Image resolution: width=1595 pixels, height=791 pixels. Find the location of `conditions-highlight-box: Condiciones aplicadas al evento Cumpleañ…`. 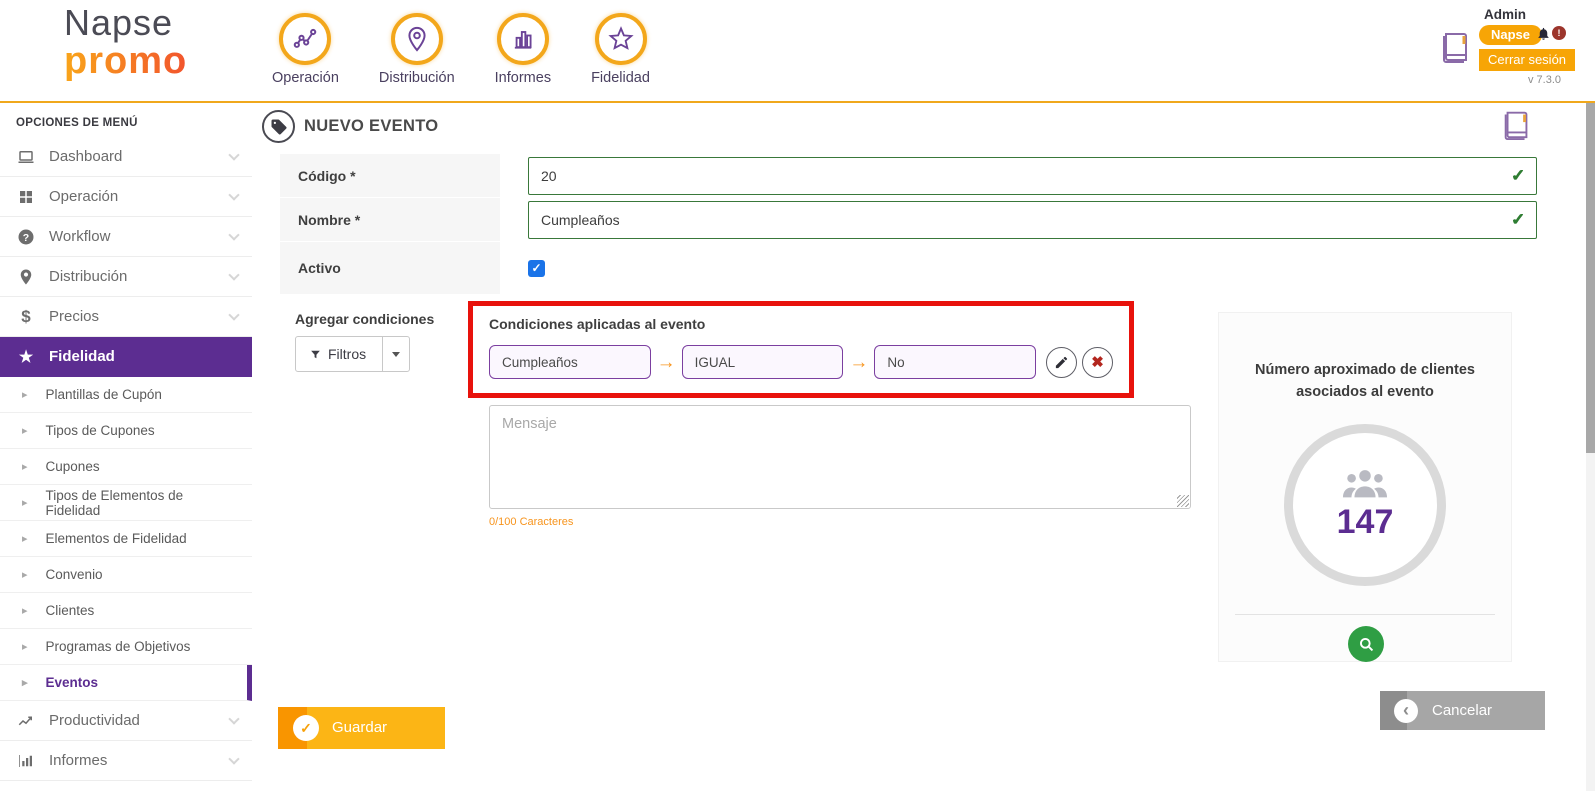

conditions-highlight-box: Condiciones aplicadas al evento Cumpleañ… is located at coordinates (801, 349).